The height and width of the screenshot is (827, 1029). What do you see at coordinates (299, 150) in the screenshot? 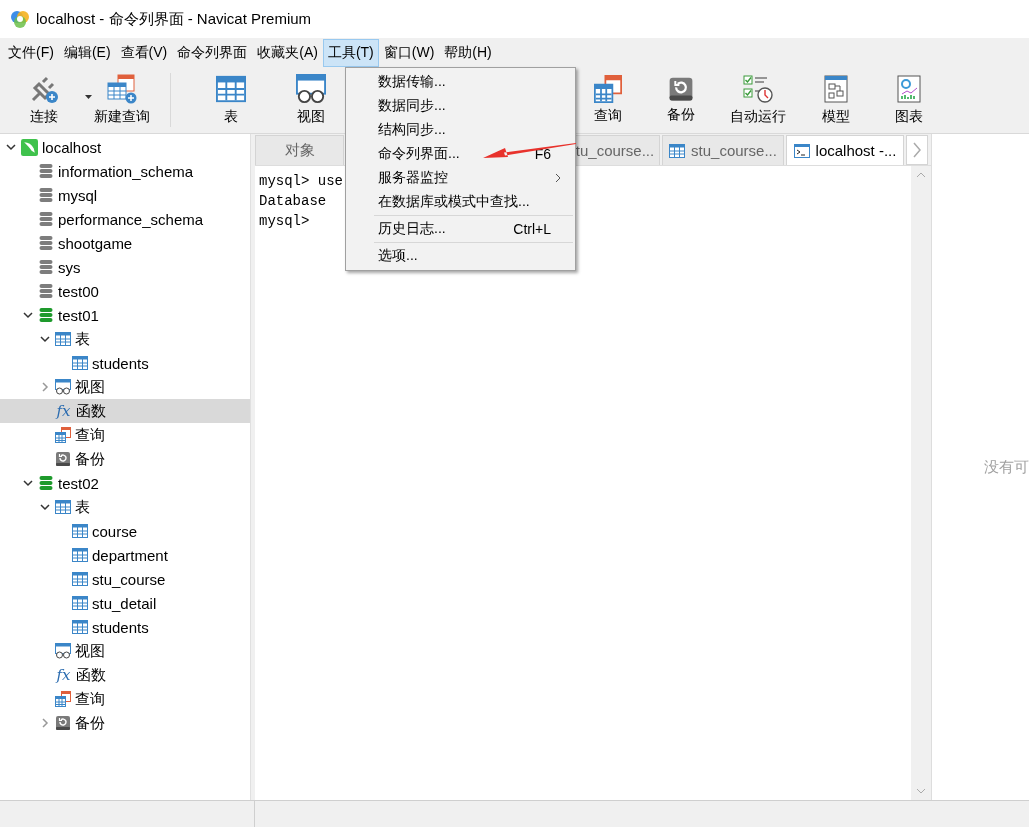
I see `tab: 对象` at bounding box center [299, 150].